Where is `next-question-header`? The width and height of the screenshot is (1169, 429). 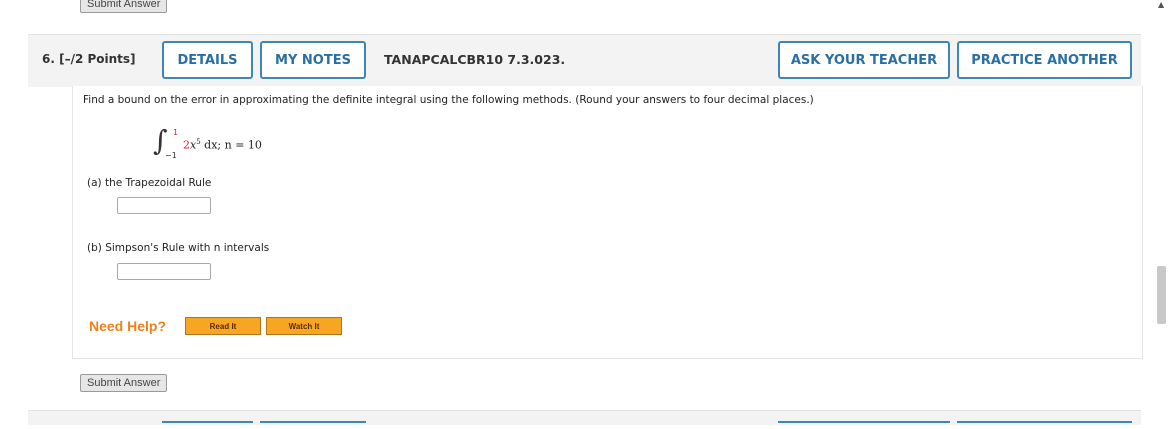
next-question-header is located at coordinates (584, 417).